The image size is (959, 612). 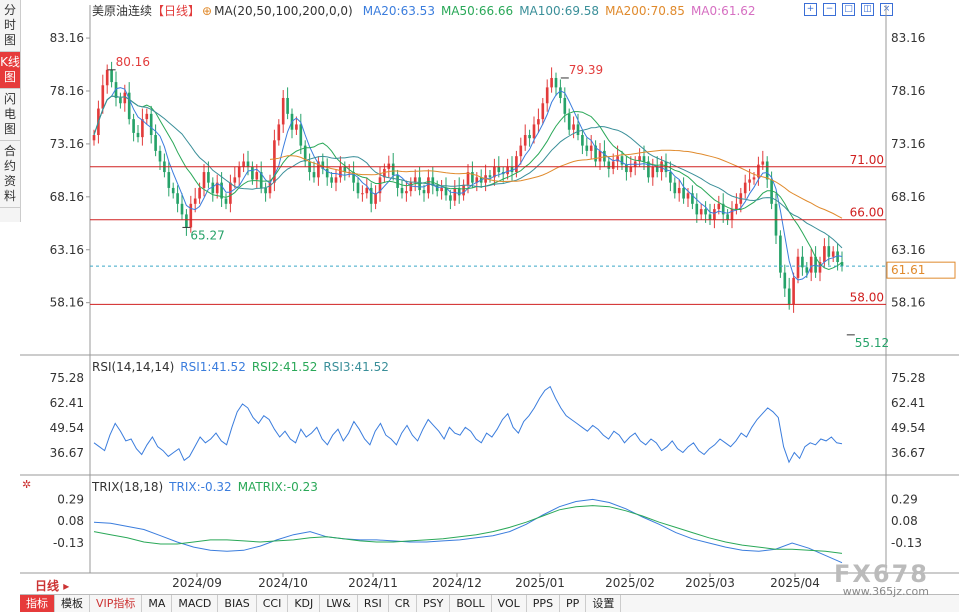 I want to click on ma100-value: MA100:69.58, so click(x=559, y=11).